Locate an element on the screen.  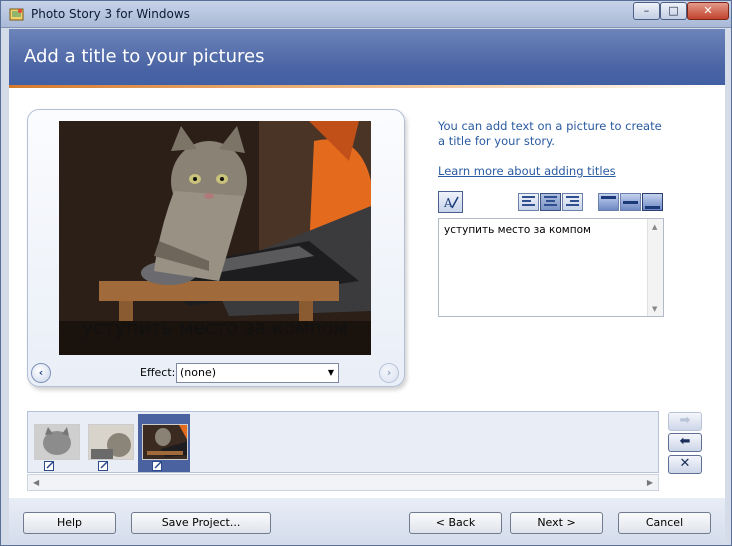
previous-picture-button: ‹ is located at coordinates (41, 373).